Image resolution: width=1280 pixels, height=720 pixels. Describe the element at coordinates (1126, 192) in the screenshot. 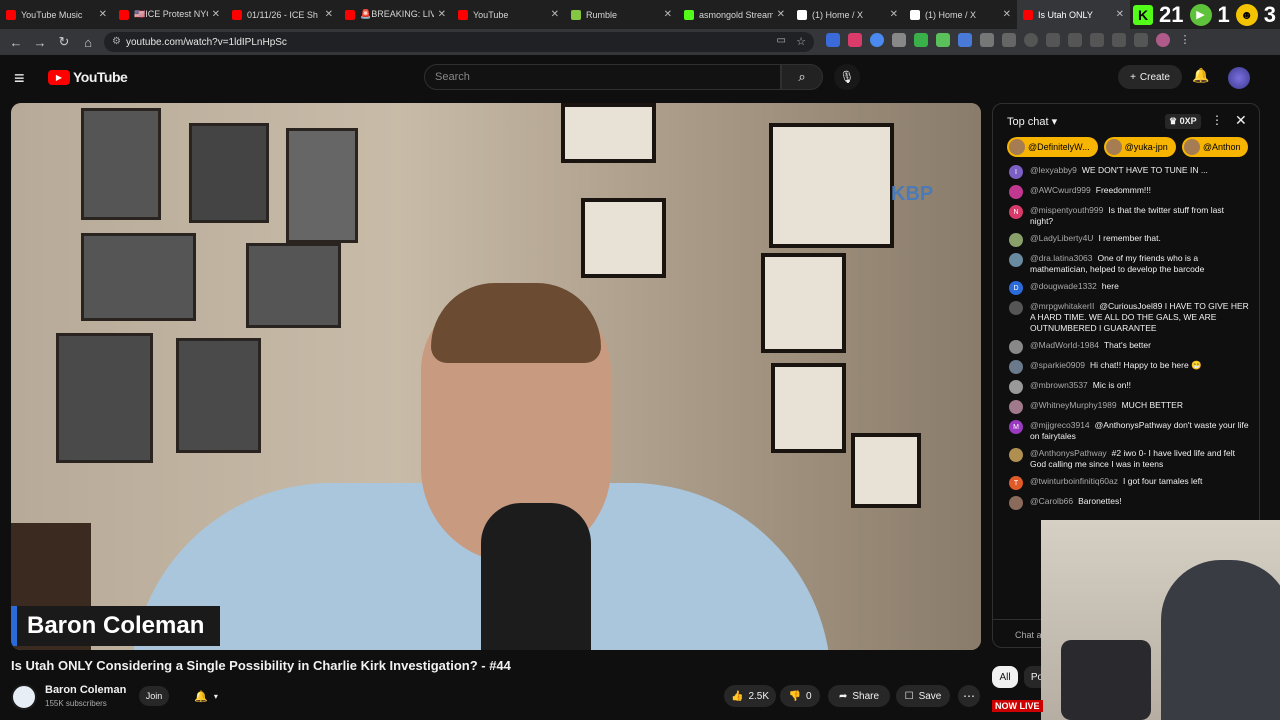

I see `chat-message: @AWCwurd999 Freedommm!!!` at that location.